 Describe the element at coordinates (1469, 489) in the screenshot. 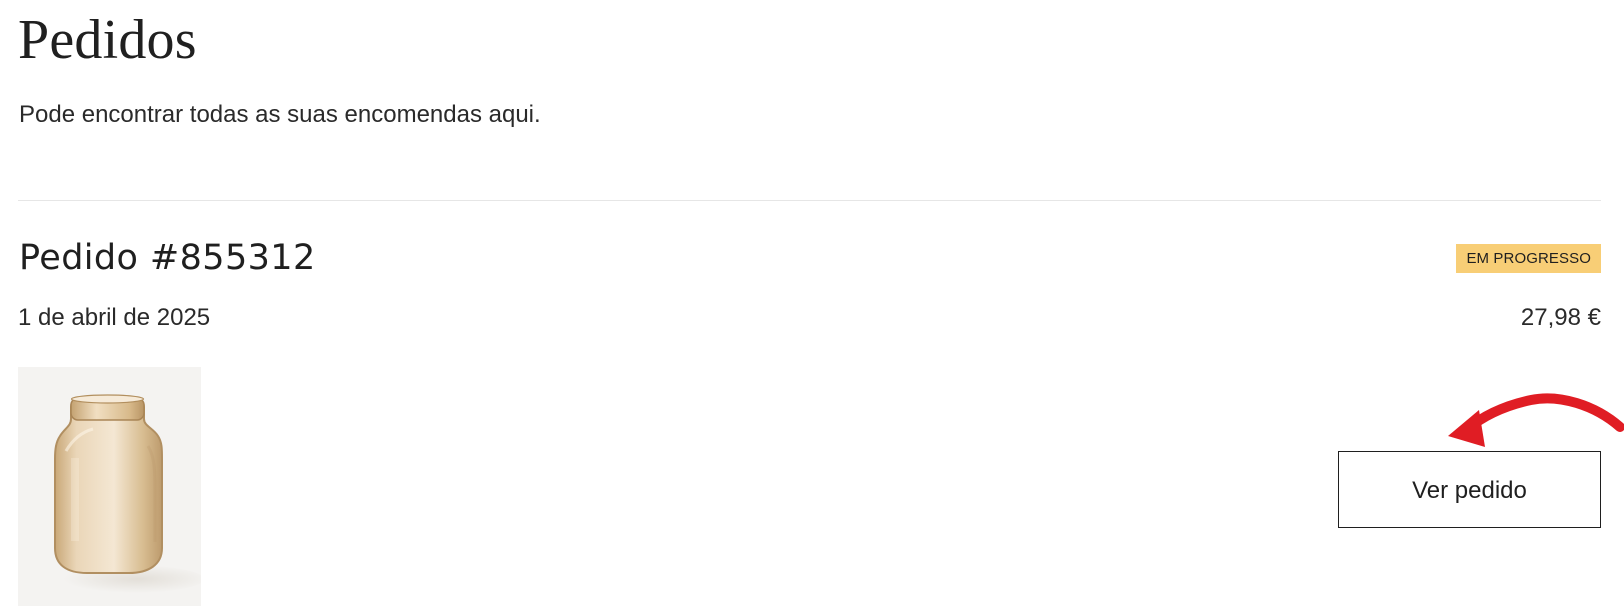

I see `view-order-button: Ver pedido` at that location.